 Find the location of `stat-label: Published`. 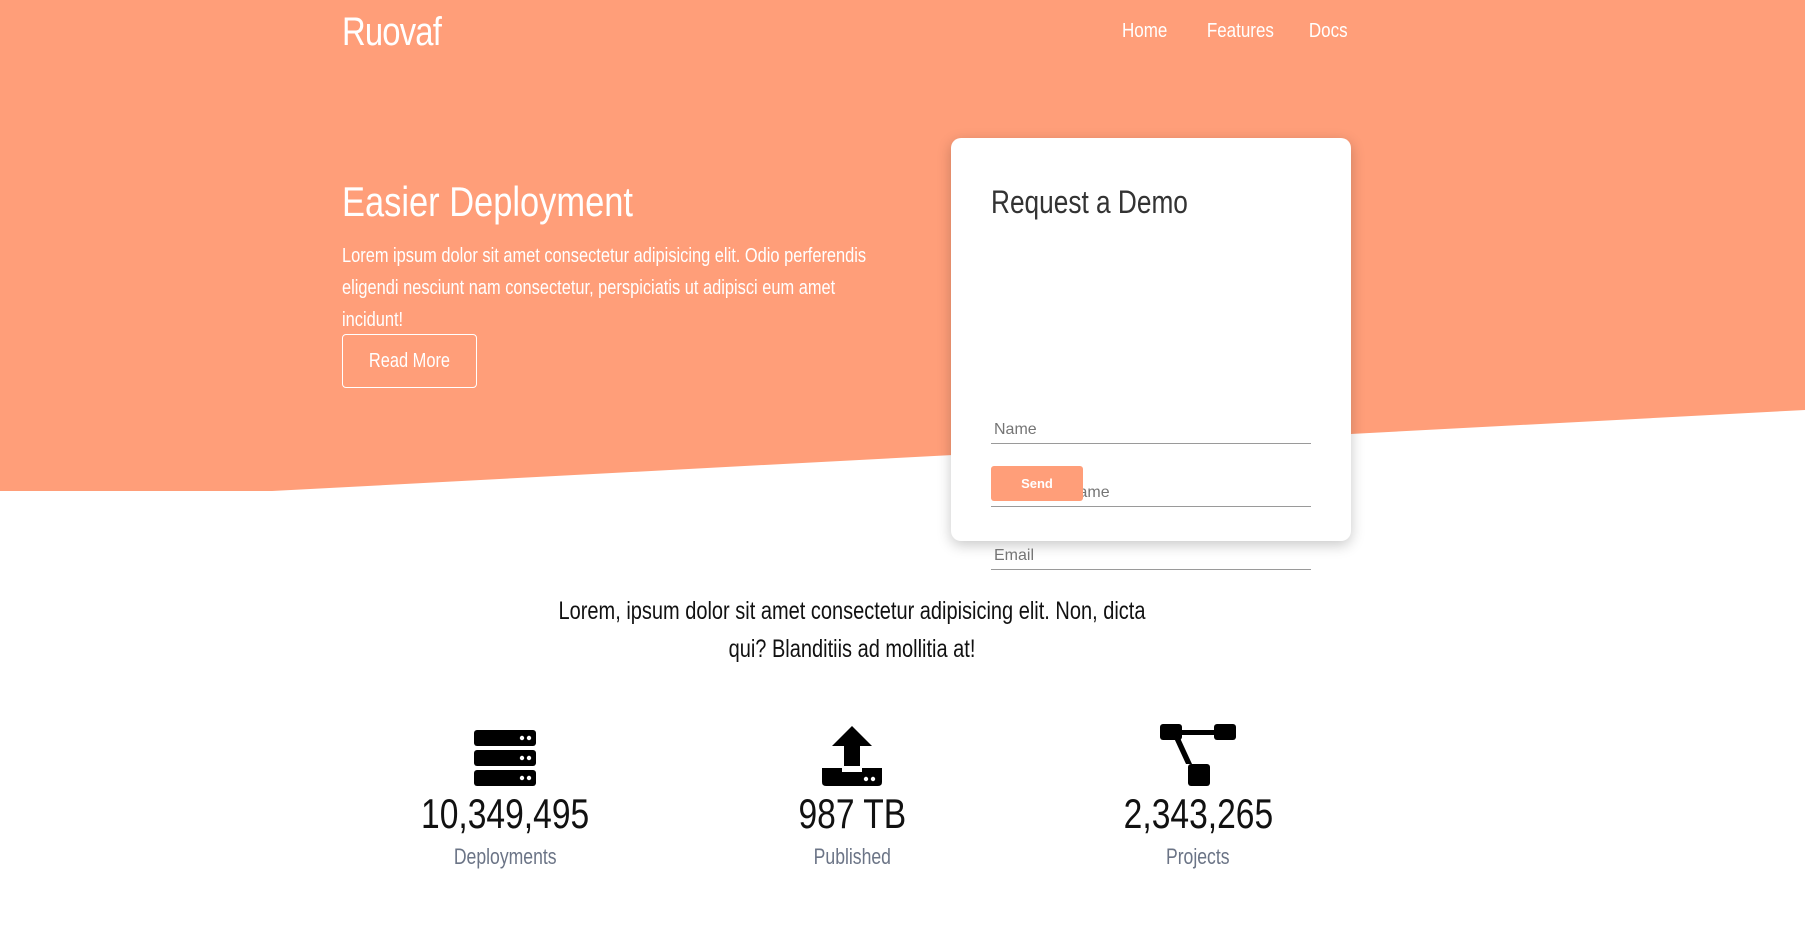

stat-label: Published is located at coordinates (852, 856).